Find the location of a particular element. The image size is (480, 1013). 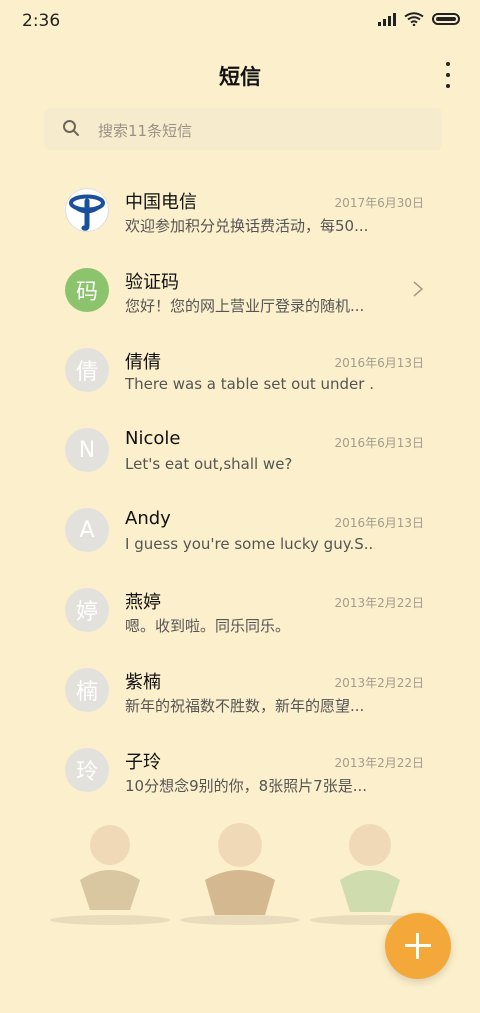

search-icon is located at coordinates (71, 128).